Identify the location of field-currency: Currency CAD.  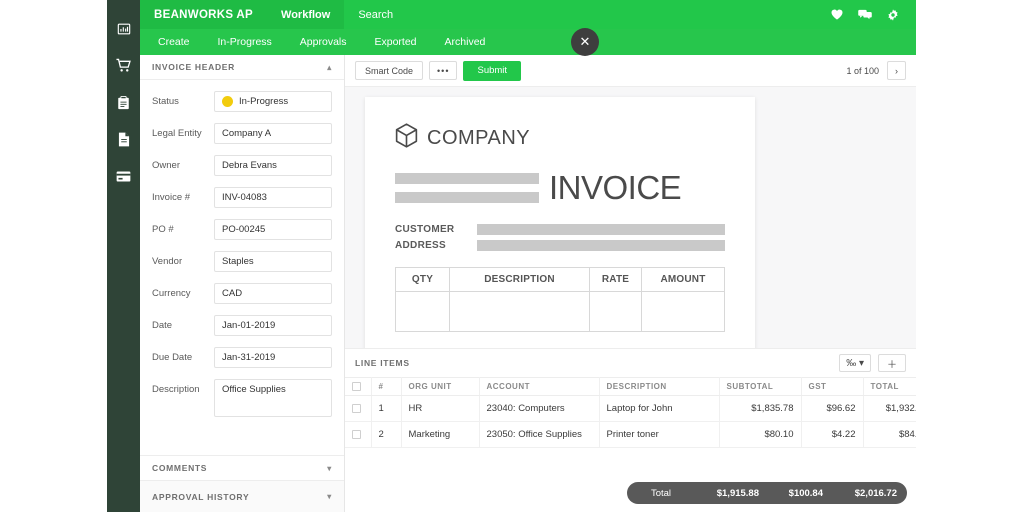
(242, 293).